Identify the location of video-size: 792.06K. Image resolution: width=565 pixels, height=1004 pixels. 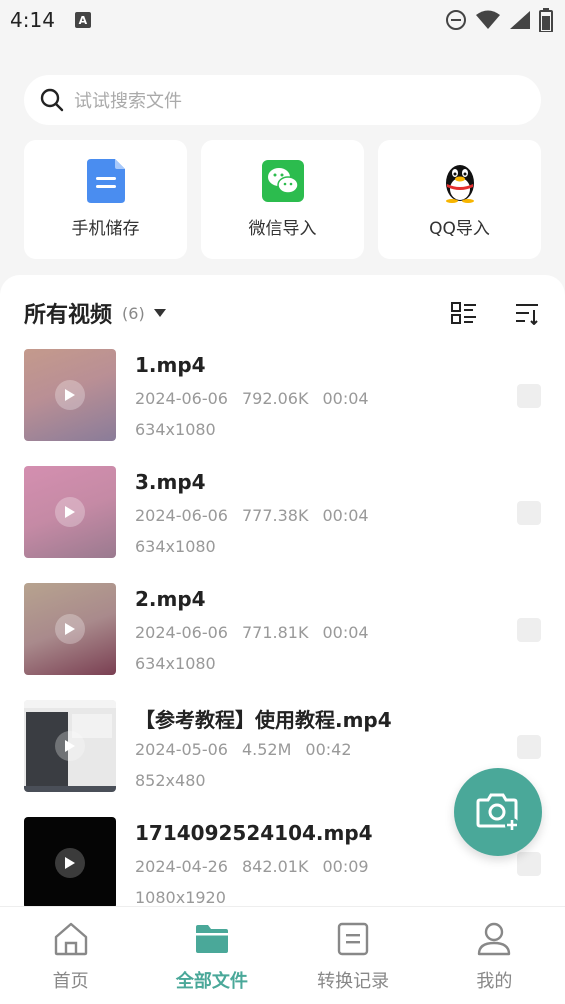
(275, 398).